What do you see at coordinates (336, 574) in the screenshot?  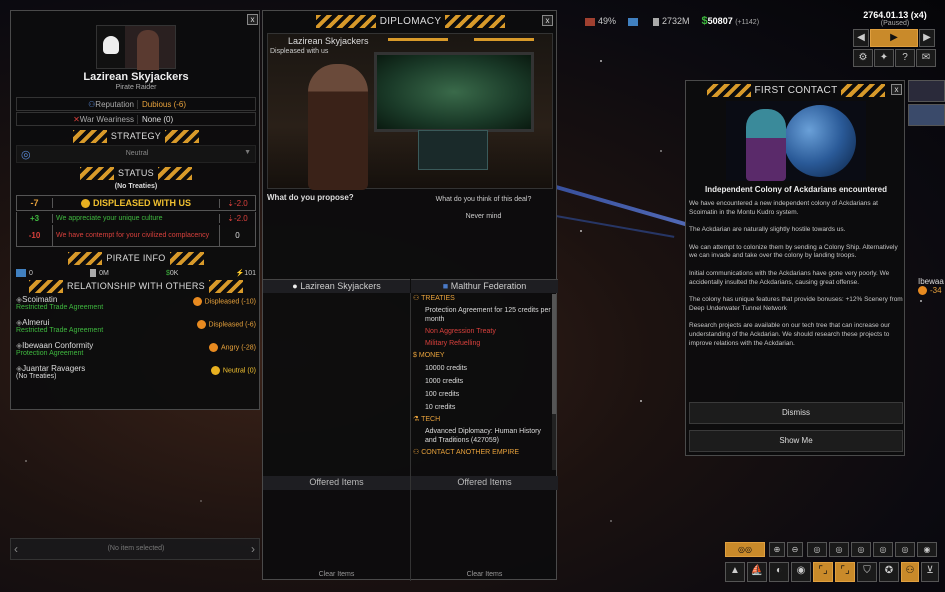 I see `clear-items-left-button: Clear Items` at bounding box center [336, 574].